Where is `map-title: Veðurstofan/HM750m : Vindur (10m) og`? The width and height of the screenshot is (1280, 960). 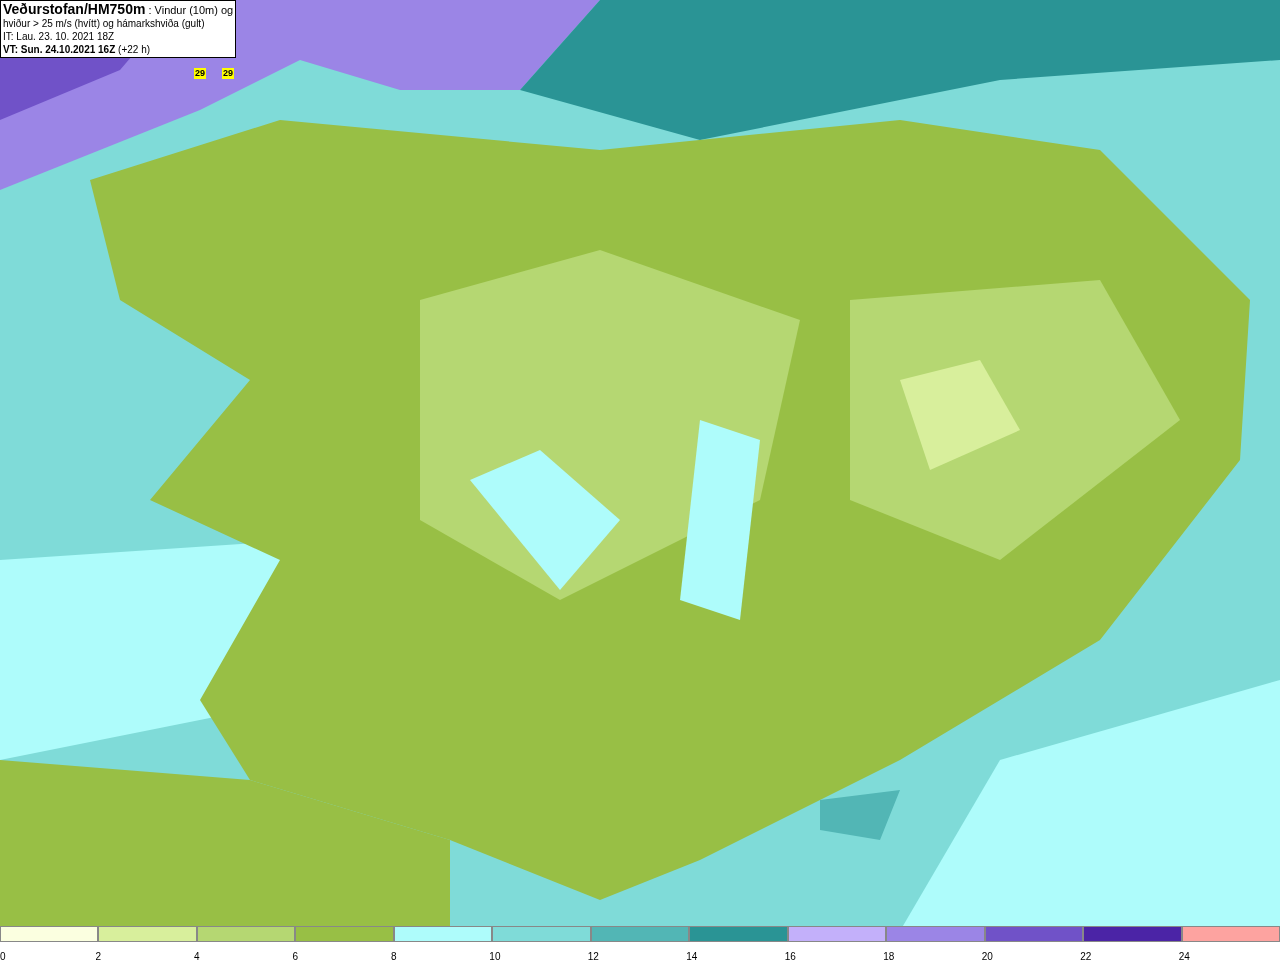 map-title: Veðurstofan/HM750m : Vindur (10m) og is located at coordinates (118, 9).